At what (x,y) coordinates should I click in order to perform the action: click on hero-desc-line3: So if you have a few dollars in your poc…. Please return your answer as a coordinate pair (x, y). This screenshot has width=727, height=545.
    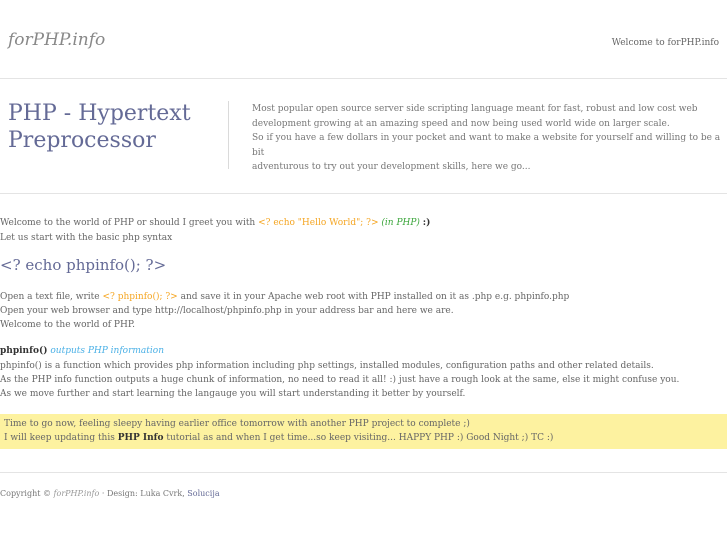
    Looking at the image, I should click on (486, 145).